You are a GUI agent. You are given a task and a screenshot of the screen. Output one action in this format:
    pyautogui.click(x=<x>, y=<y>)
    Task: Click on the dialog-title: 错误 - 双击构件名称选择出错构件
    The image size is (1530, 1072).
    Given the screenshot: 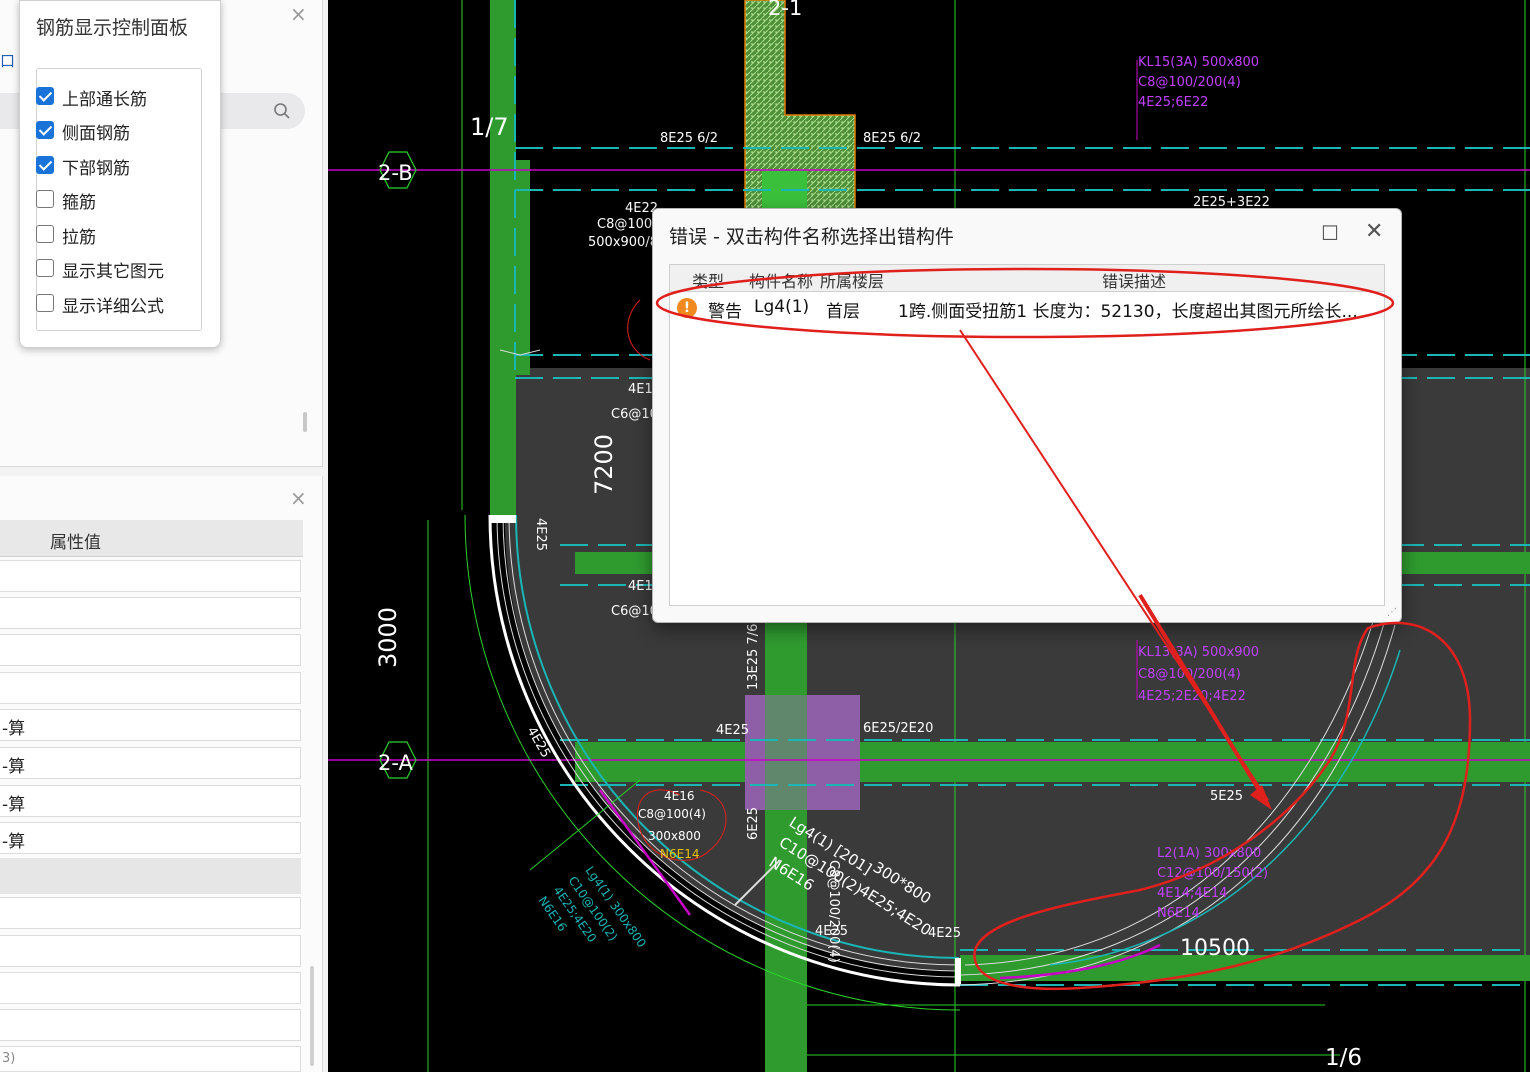 What is the action you would take?
    pyautogui.click(x=811, y=237)
    